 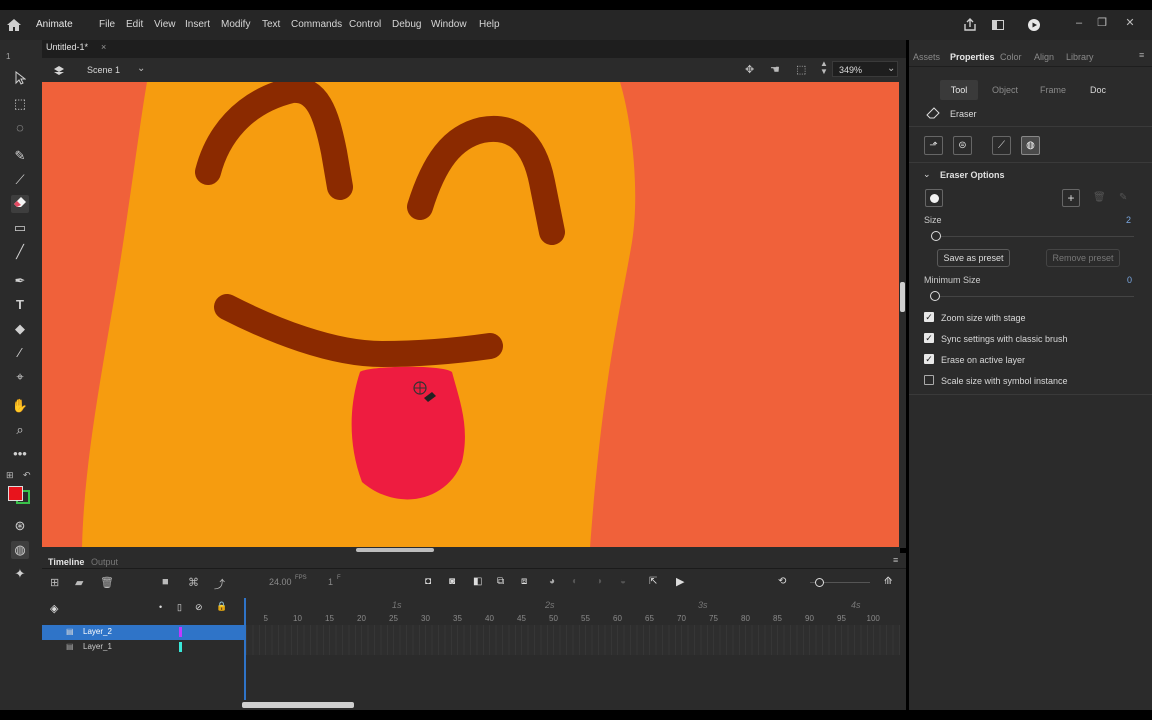 I want to click on chevron-down-icon: ⌄, so click(x=927, y=174).